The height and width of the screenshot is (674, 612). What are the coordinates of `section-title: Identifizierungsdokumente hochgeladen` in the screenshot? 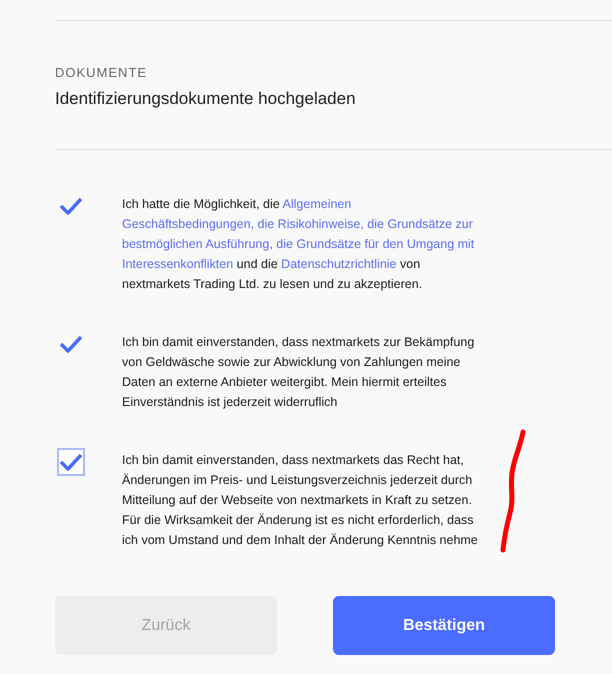 It's located at (206, 99).